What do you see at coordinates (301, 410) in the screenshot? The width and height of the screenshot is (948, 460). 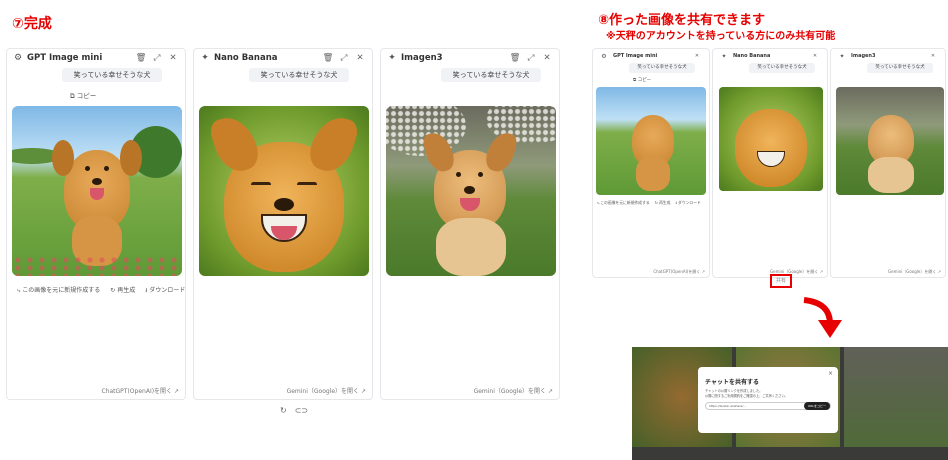 I see `share-link-icon: ⊂⊃` at bounding box center [301, 410].